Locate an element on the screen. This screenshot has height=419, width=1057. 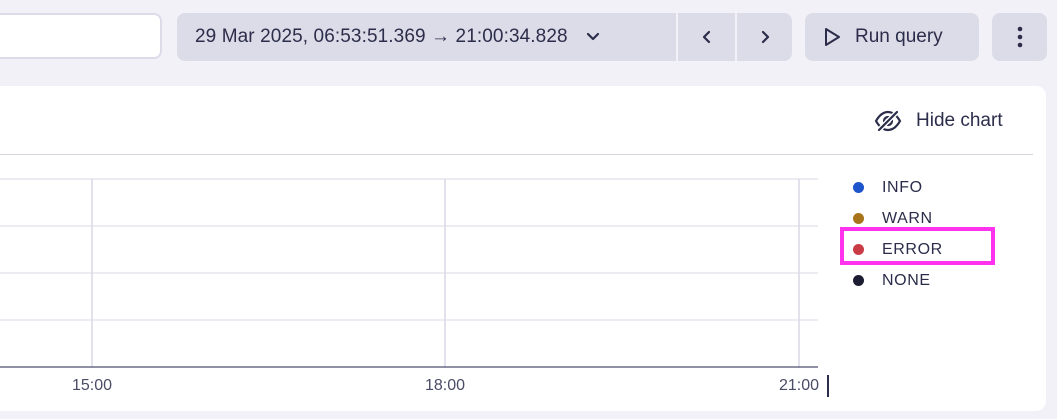
legend-item-info: INFO is located at coordinates (898, 187).